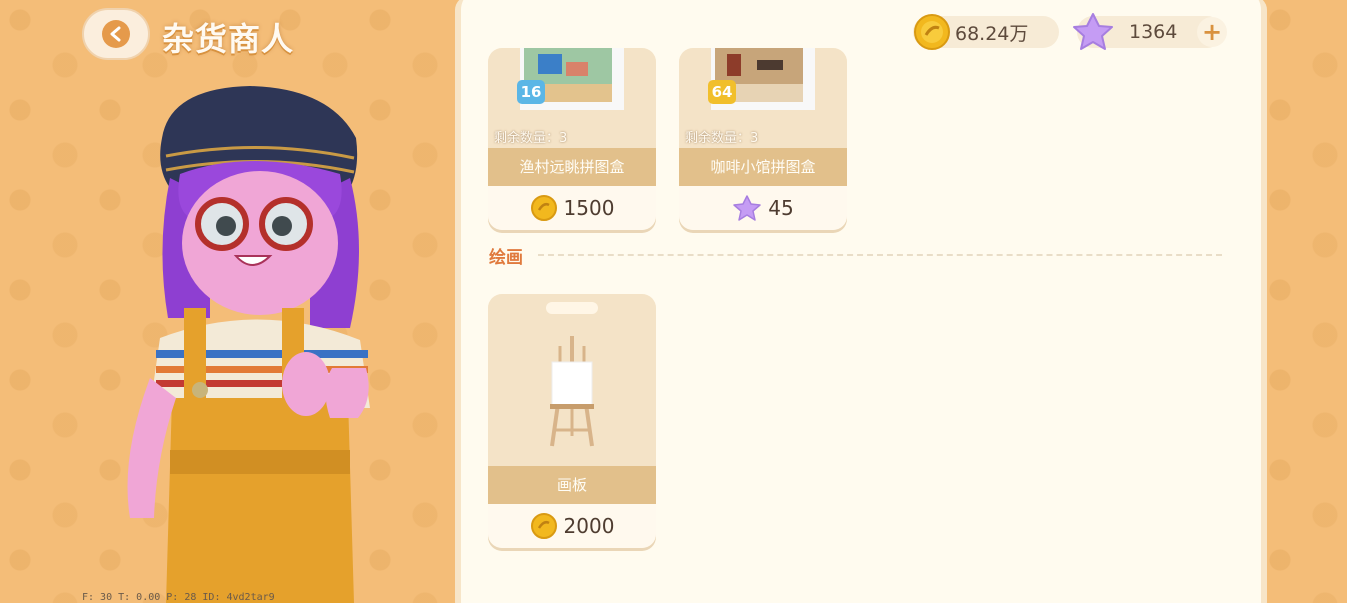 Image resolution: width=1347 pixels, height=603 pixels. I want to click on currency-bar: 68.24万 1364 +, so click(1070, 31).